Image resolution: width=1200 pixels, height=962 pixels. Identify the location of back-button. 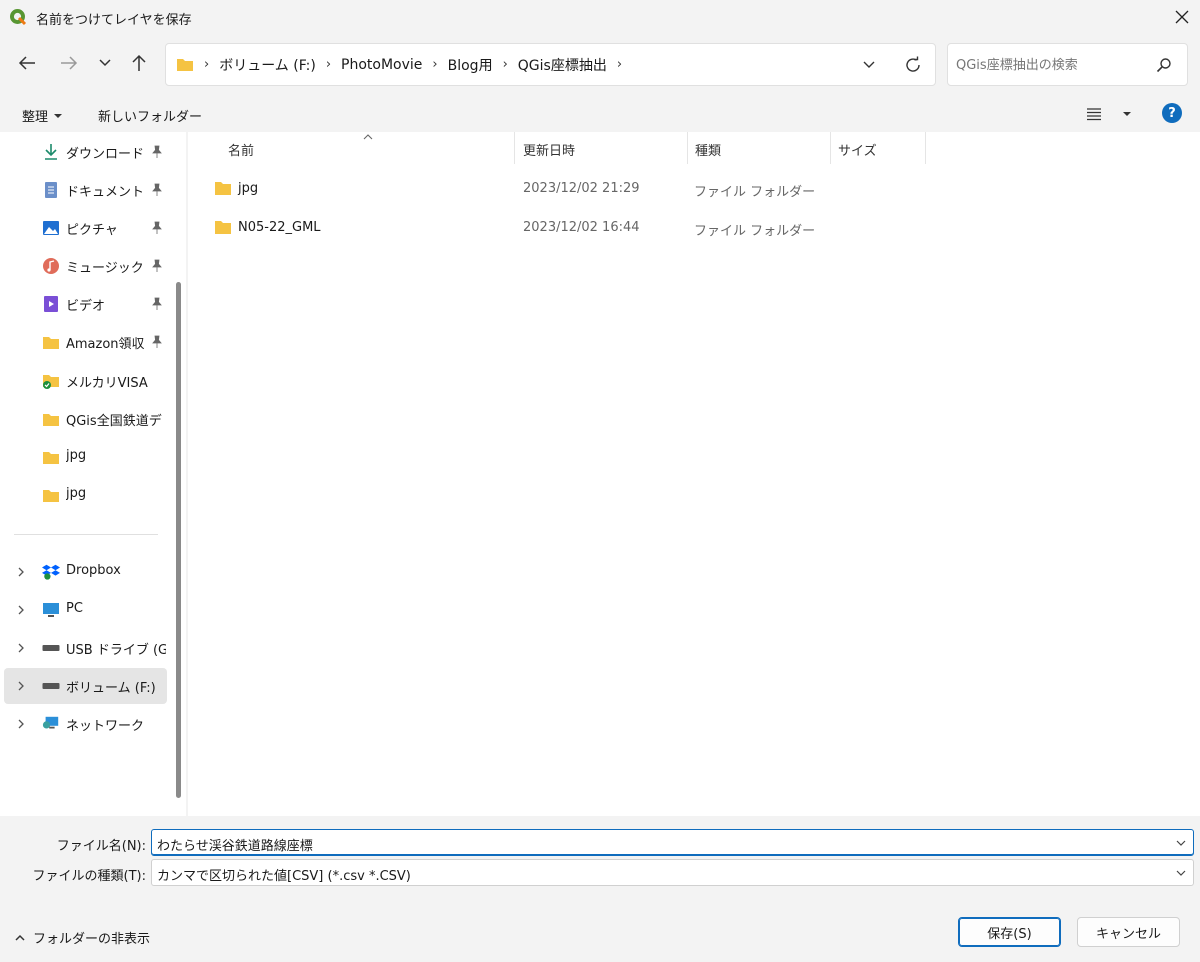
(27, 63).